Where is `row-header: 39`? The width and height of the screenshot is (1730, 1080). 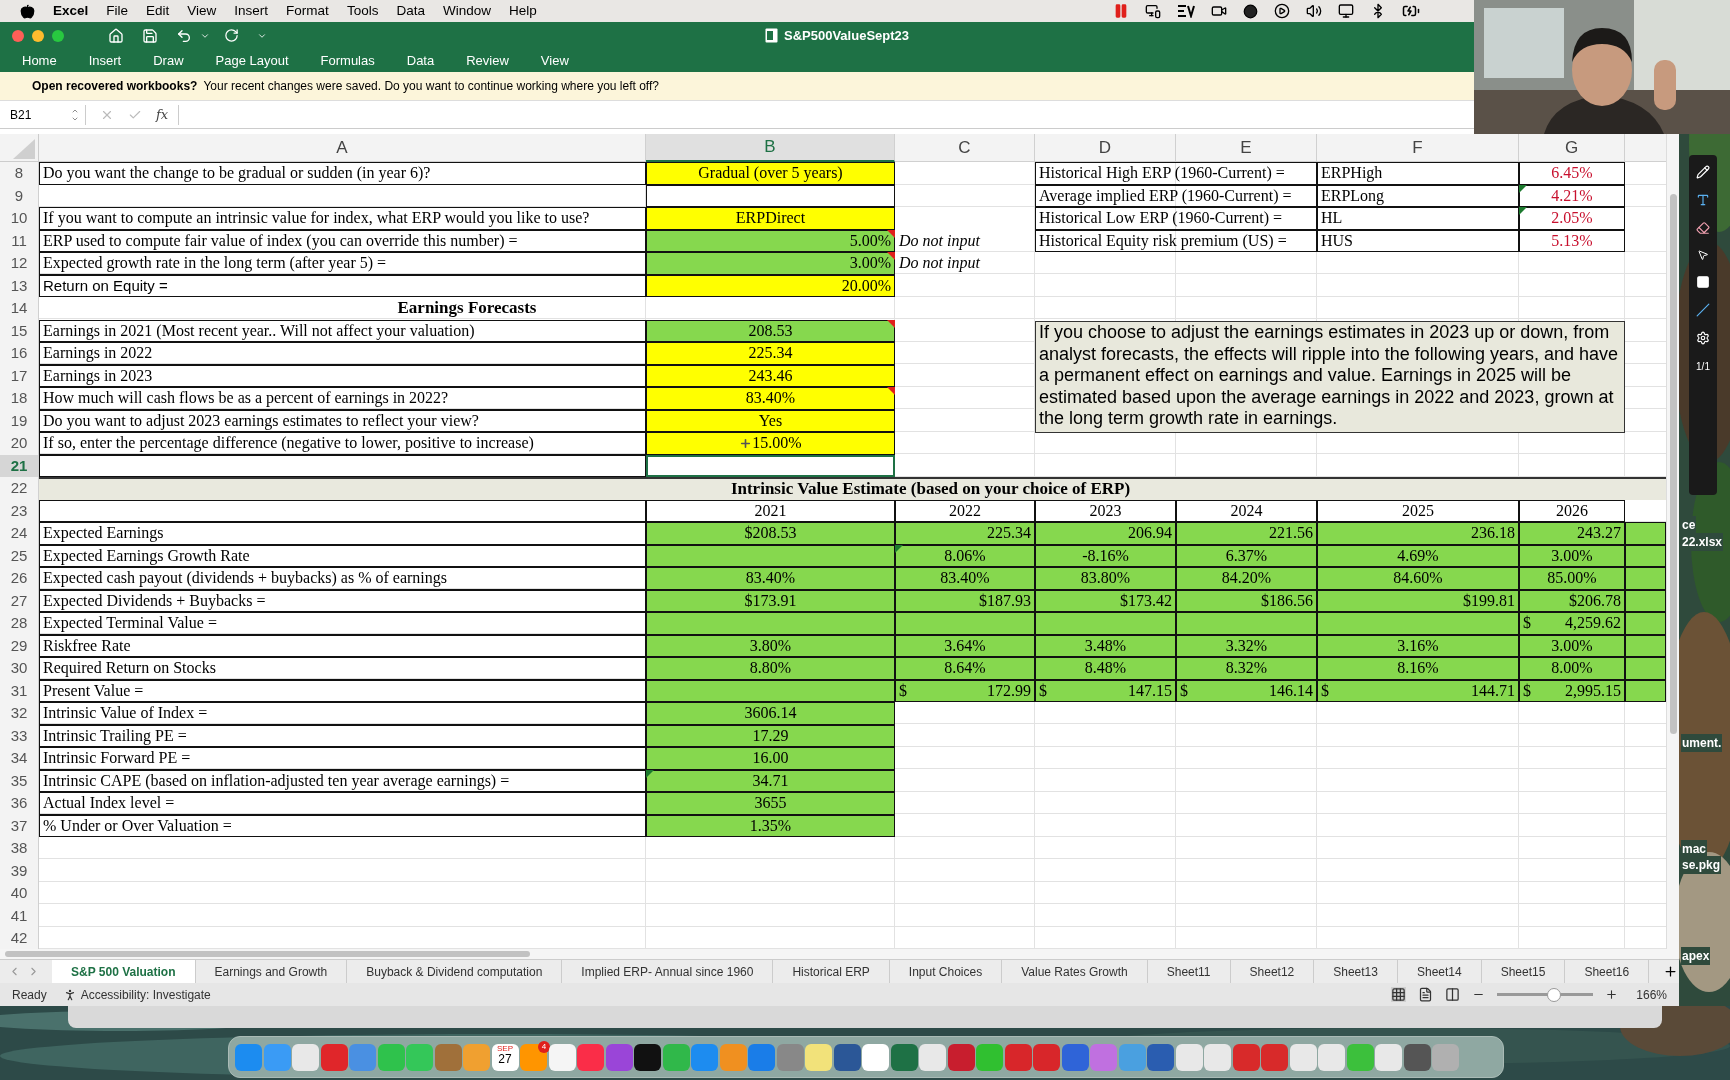
row-header: 39 is located at coordinates (19, 870).